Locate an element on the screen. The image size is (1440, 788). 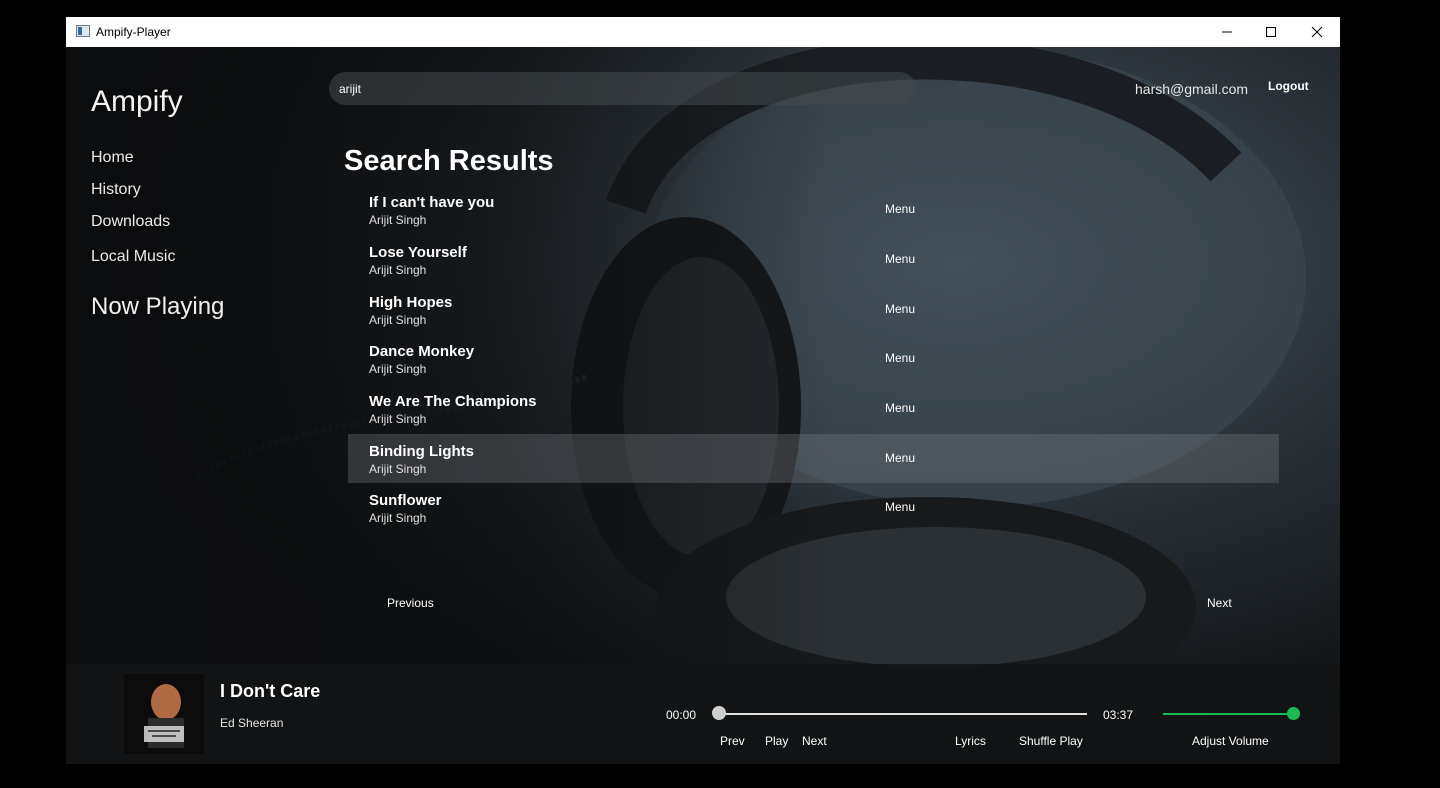
app-brand: Ampify is located at coordinates (137, 101).